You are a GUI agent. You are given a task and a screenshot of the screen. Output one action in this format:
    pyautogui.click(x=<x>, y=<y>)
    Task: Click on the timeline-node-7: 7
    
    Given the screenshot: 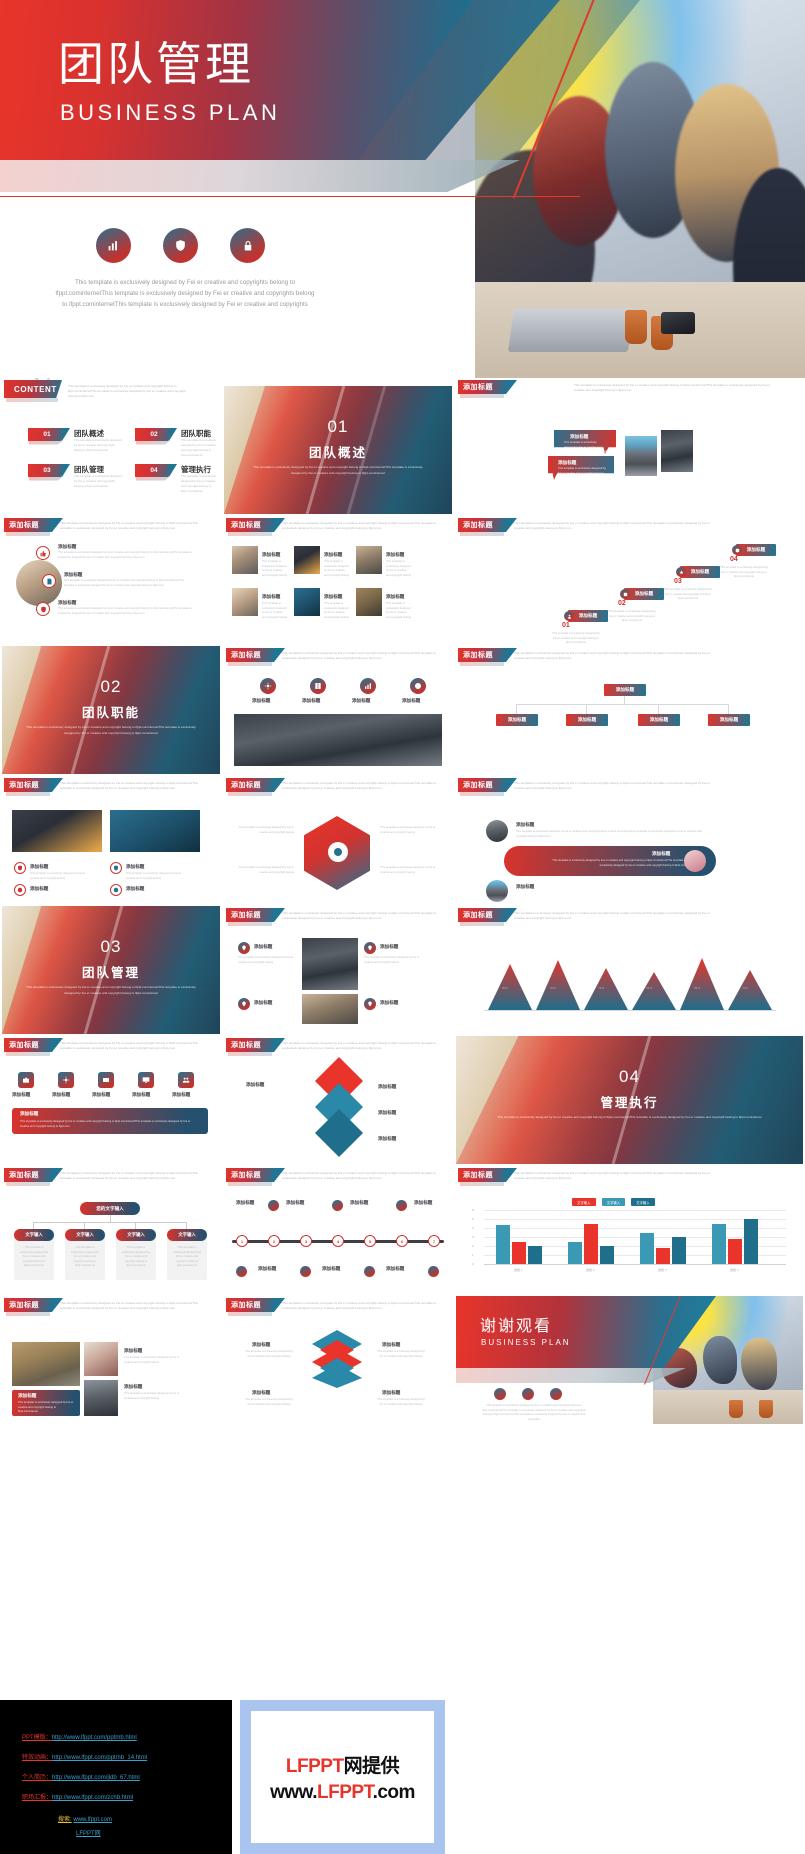 What is the action you would take?
    pyautogui.click(x=434, y=1241)
    